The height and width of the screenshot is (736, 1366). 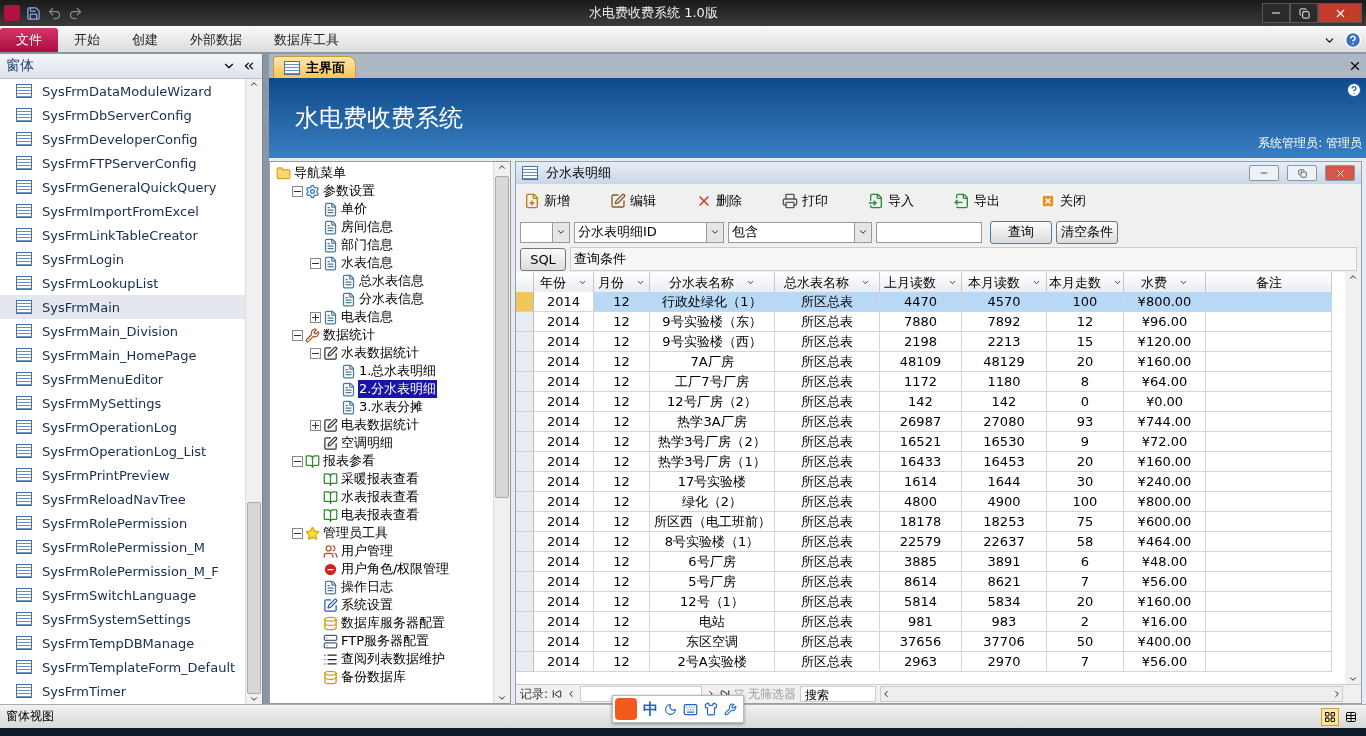 What do you see at coordinates (827, 283) in the screenshot?
I see `column-header: 总水表名称` at bounding box center [827, 283].